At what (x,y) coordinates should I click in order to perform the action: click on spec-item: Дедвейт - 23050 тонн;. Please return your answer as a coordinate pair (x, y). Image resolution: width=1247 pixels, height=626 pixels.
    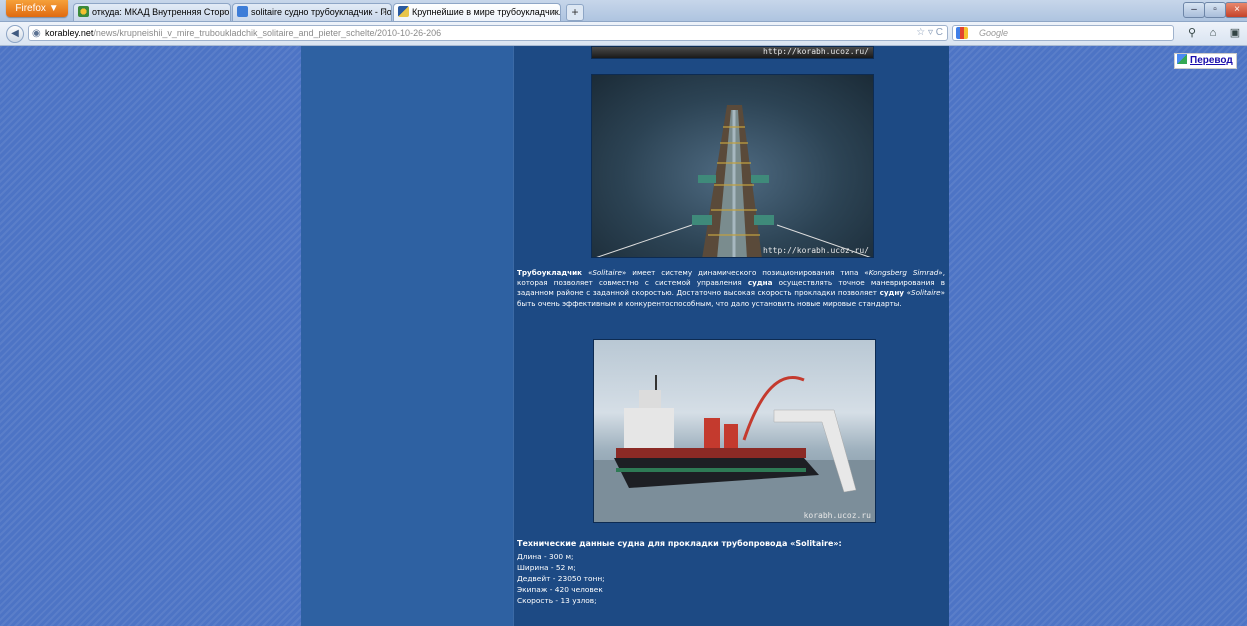
    Looking at the image, I should click on (561, 578).